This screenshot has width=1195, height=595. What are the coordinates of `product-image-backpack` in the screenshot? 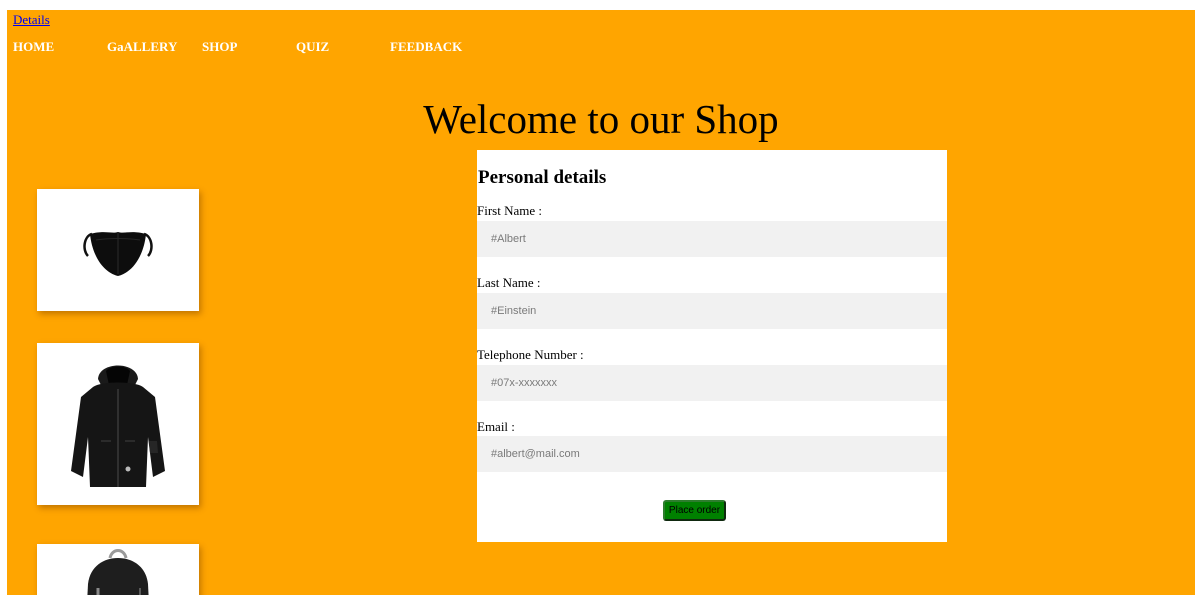 It's located at (118, 569).